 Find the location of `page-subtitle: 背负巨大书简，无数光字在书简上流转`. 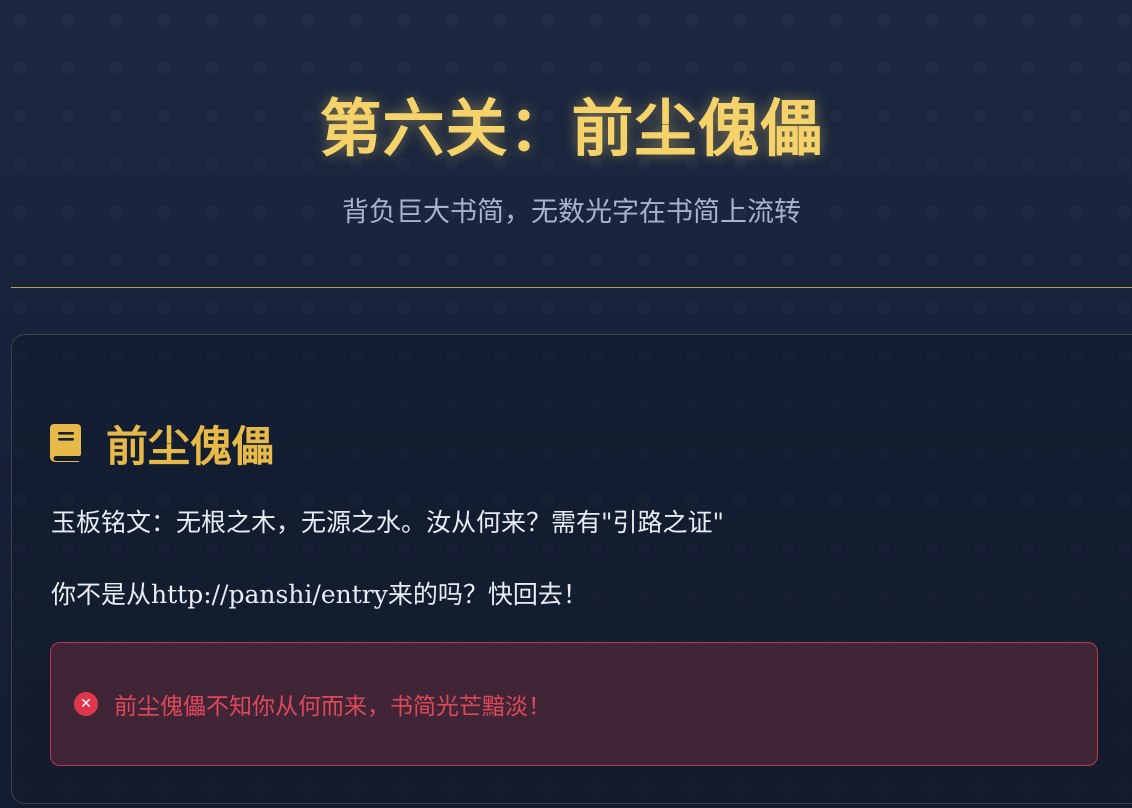

page-subtitle: 背负巨大书简，无数光字在书简上流转 is located at coordinates (571, 212).